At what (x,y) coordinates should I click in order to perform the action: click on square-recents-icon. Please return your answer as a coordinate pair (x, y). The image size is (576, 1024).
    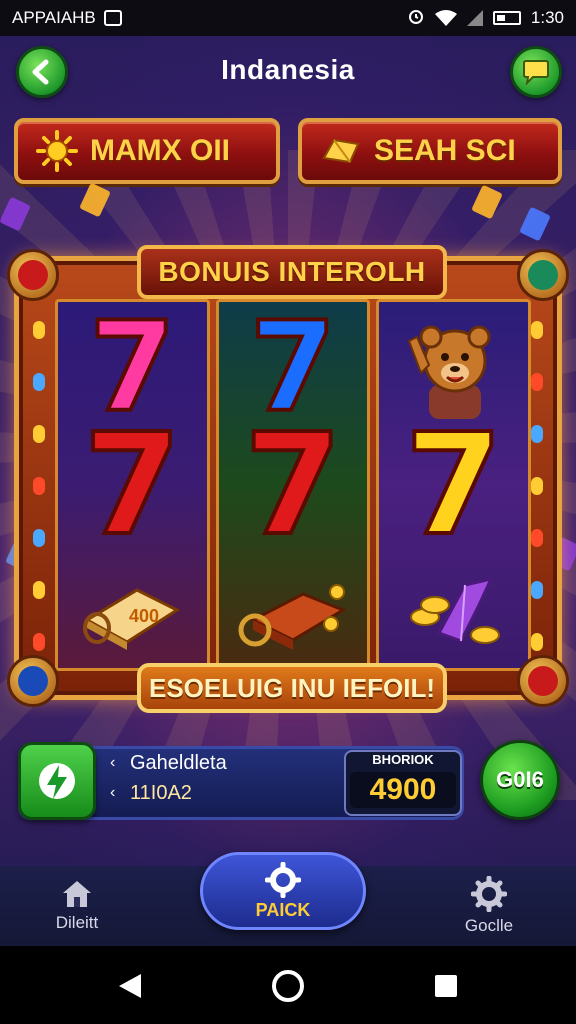
    Looking at the image, I should click on (446, 986).